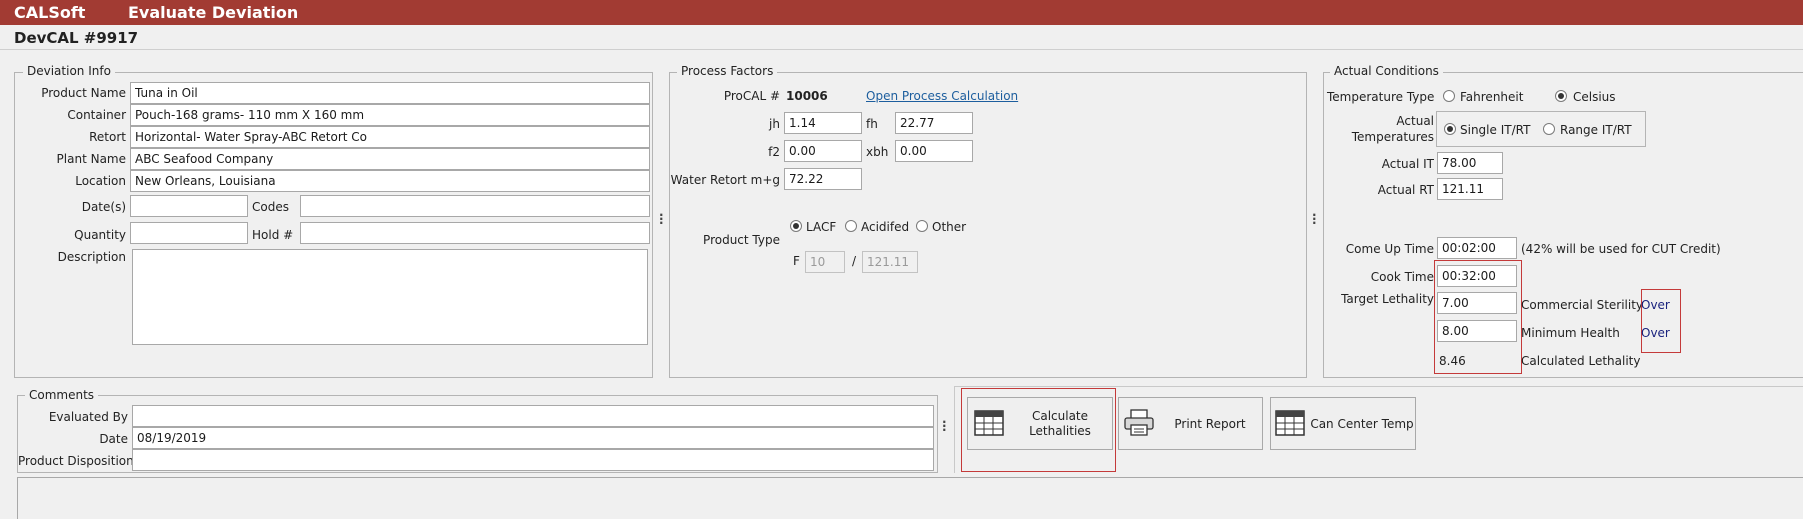 The height and width of the screenshot is (519, 1803). Describe the element at coordinates (69, 71) in the screenshot. I see `deviation-info-legend: Deviation Info` at that location.